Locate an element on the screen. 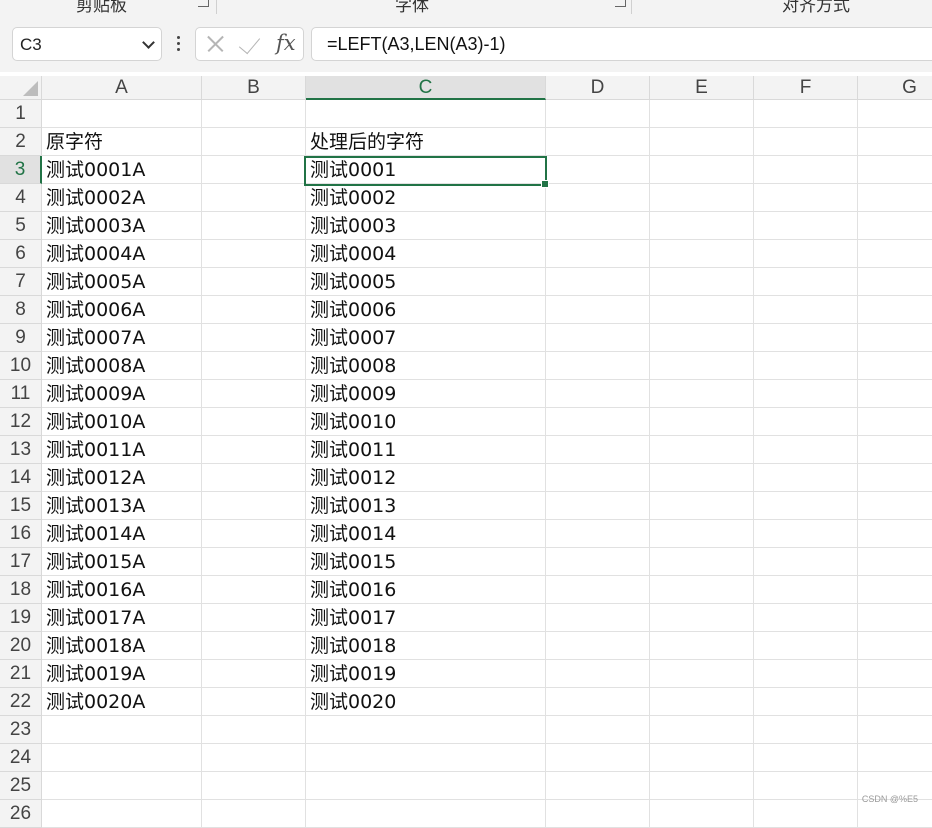  cell-E16 is located at coordinates (702, 534).